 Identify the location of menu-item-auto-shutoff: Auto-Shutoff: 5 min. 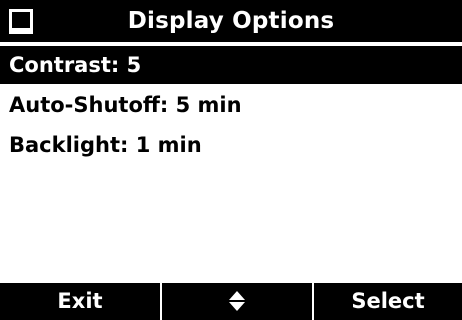
(231, 105).